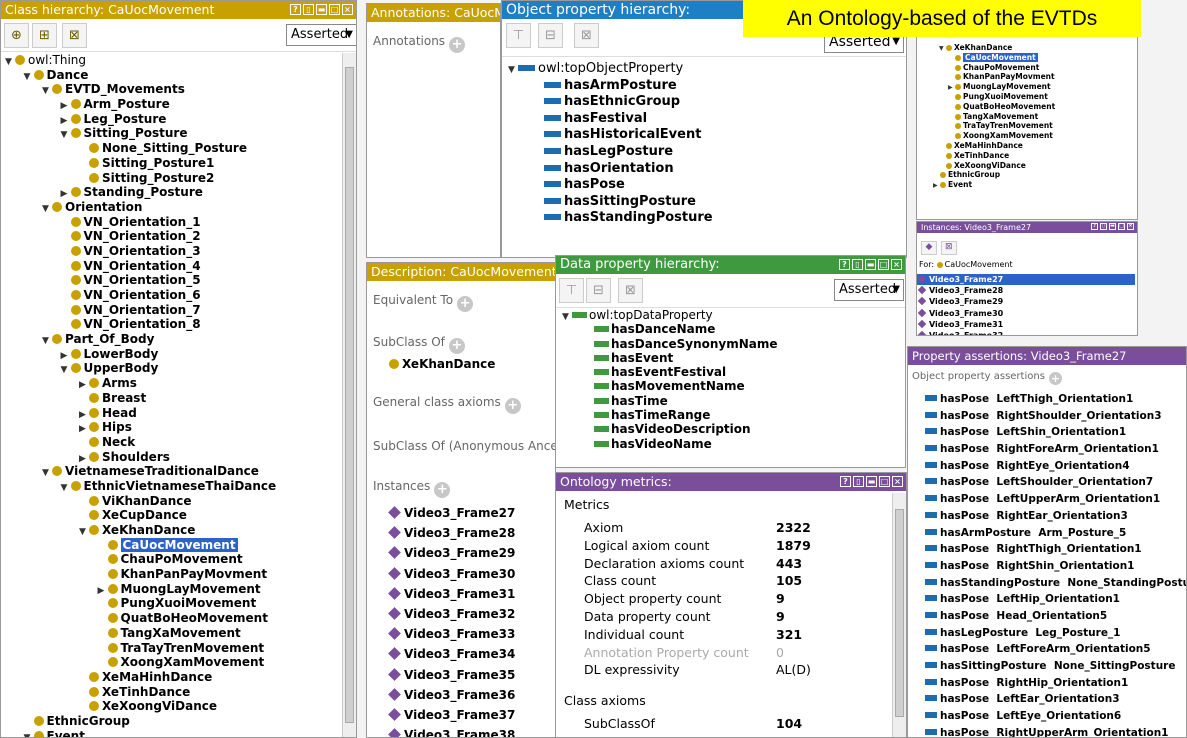 The image size is (1187, 738). What do you see at coordinates (173, 368) in the screenshot?
I see `tree-item: ▼ UpperBody` at bounding box center [173, 368].